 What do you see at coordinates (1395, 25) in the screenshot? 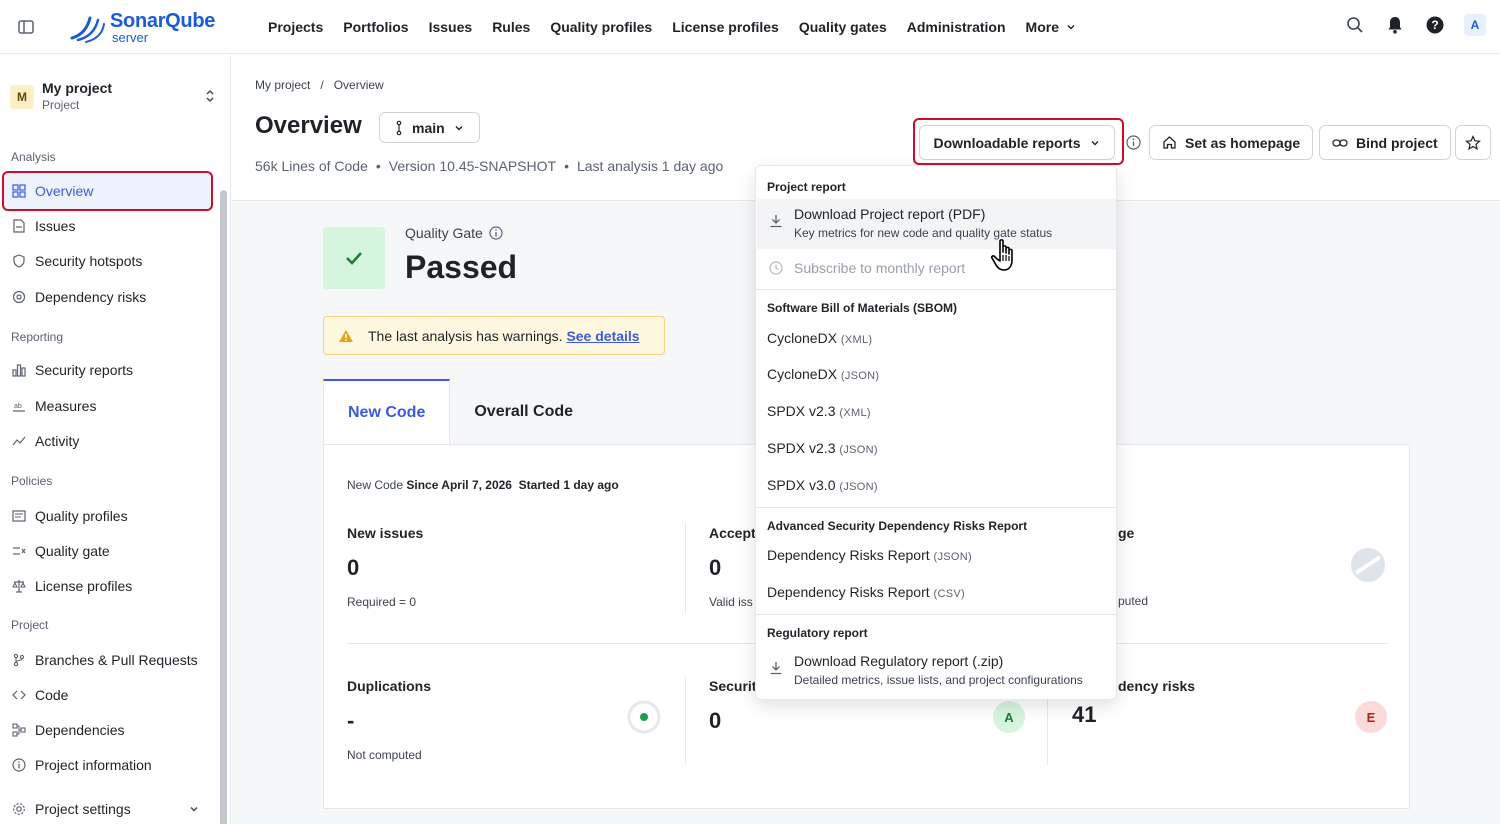
I see `bell-icon` at bounding box center [1395, 25].